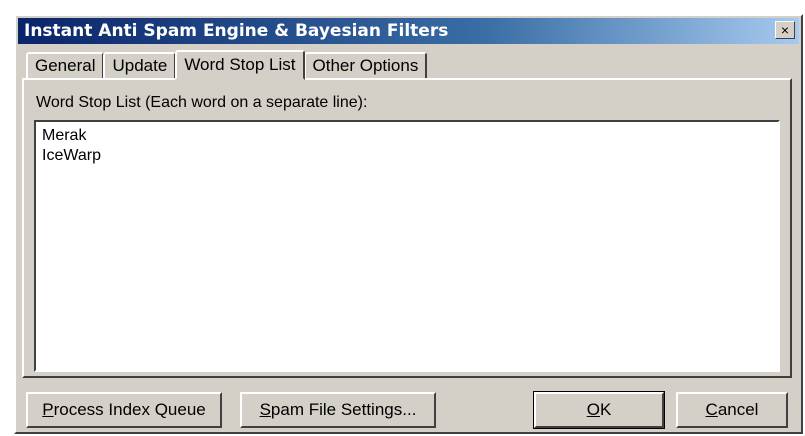 This screenshot has height=436, width=805. Describe the element at coordinates (599, 410) in the screenshot. I see `ok-button: OK` at that location.